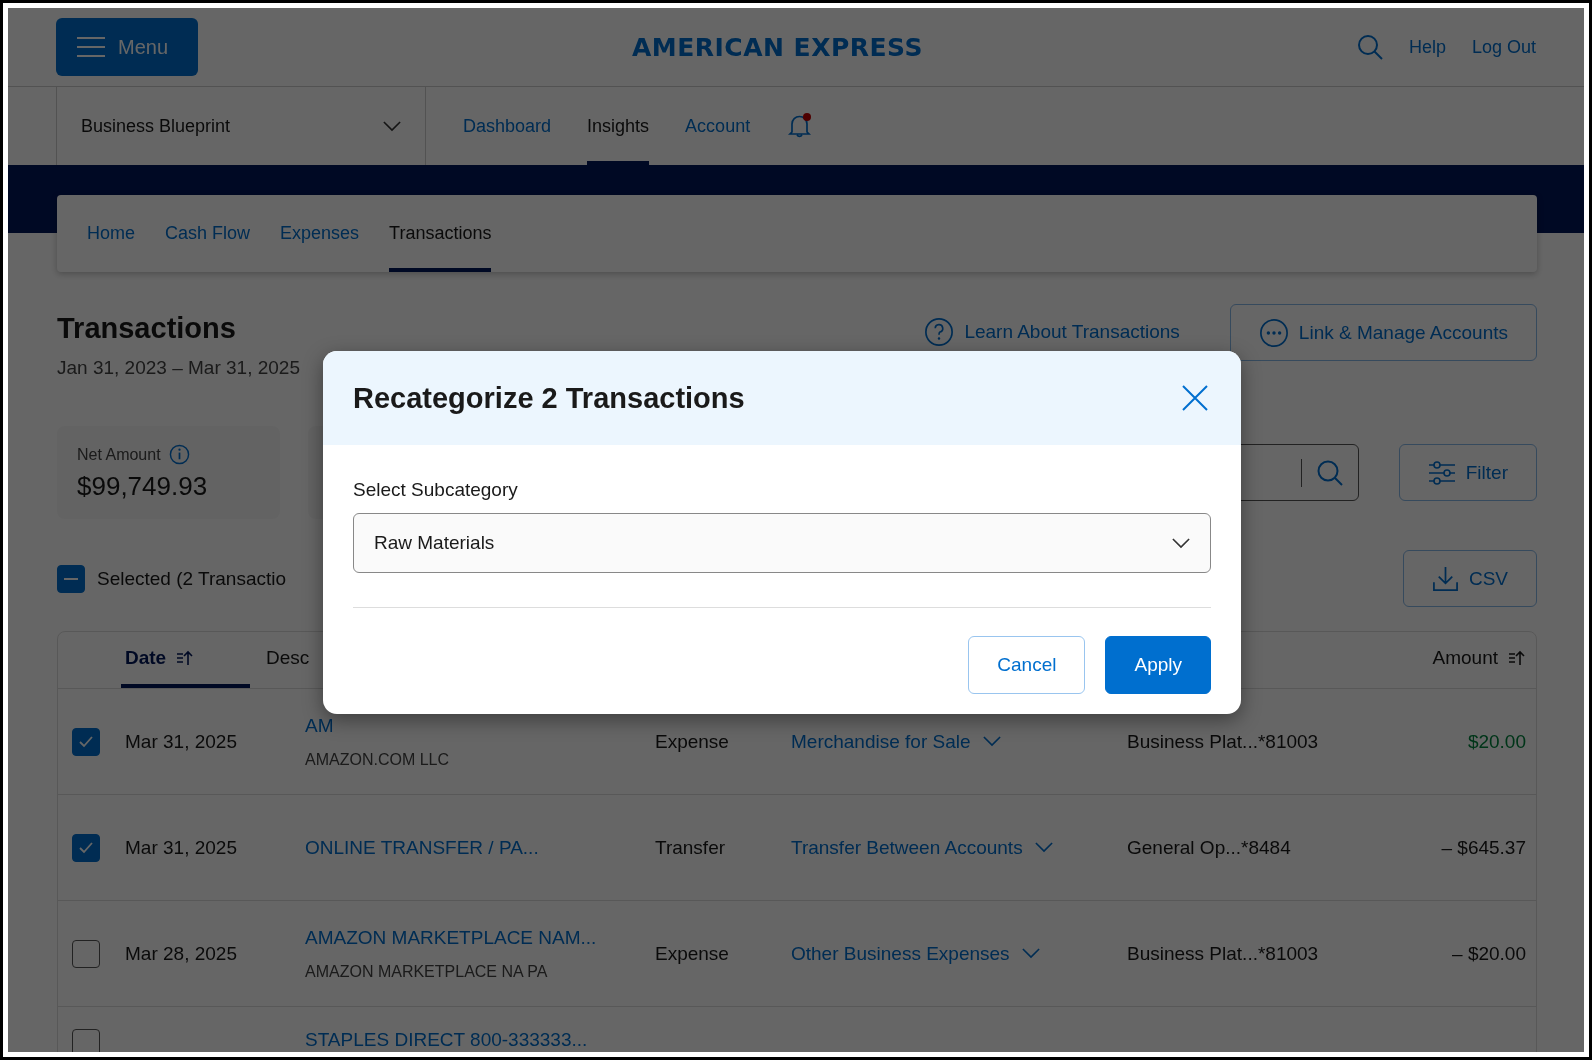 The image size is (1592, 1060). What do you see at coordinates (1158, 665) in the screenshot?
I see `apply-button: Apply` at bounding box center [1158, 665].